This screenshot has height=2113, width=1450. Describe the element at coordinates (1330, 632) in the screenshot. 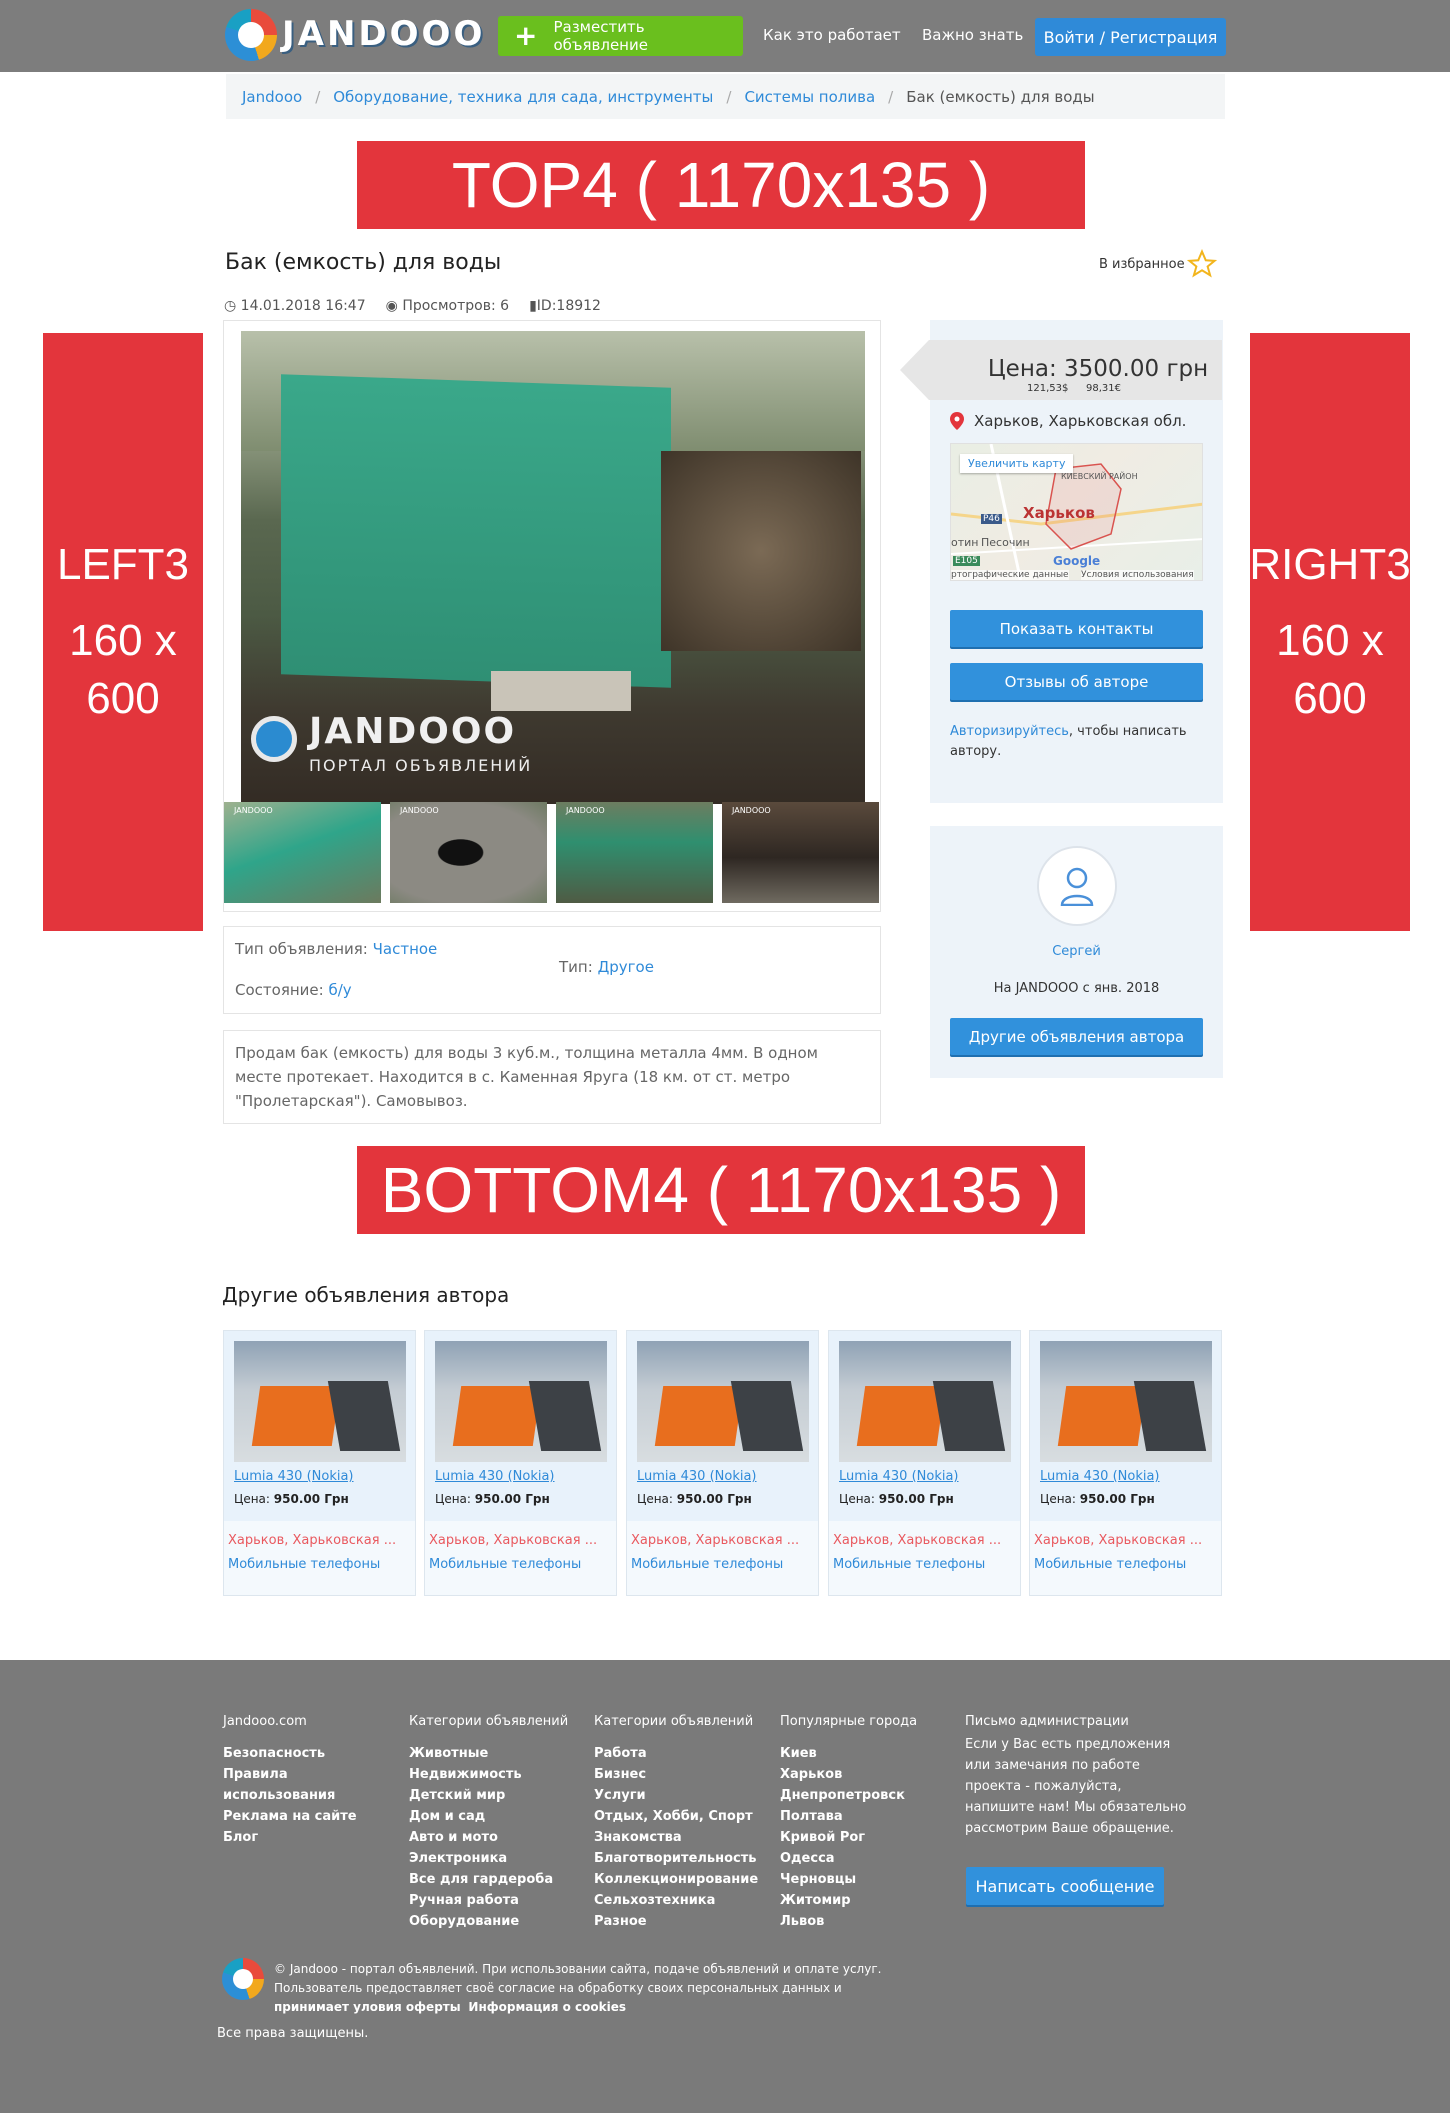

I see `ad-banner-right: RIGHT3 160 x 600` at that location.